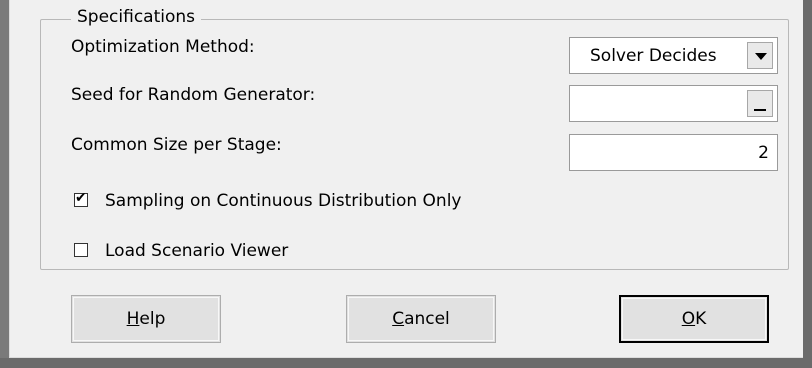 The width and height of the screenshot is (812, 368). Describe the element at coordinates (807, 184) in the screenshot. I see `window-edge-right` at that location.